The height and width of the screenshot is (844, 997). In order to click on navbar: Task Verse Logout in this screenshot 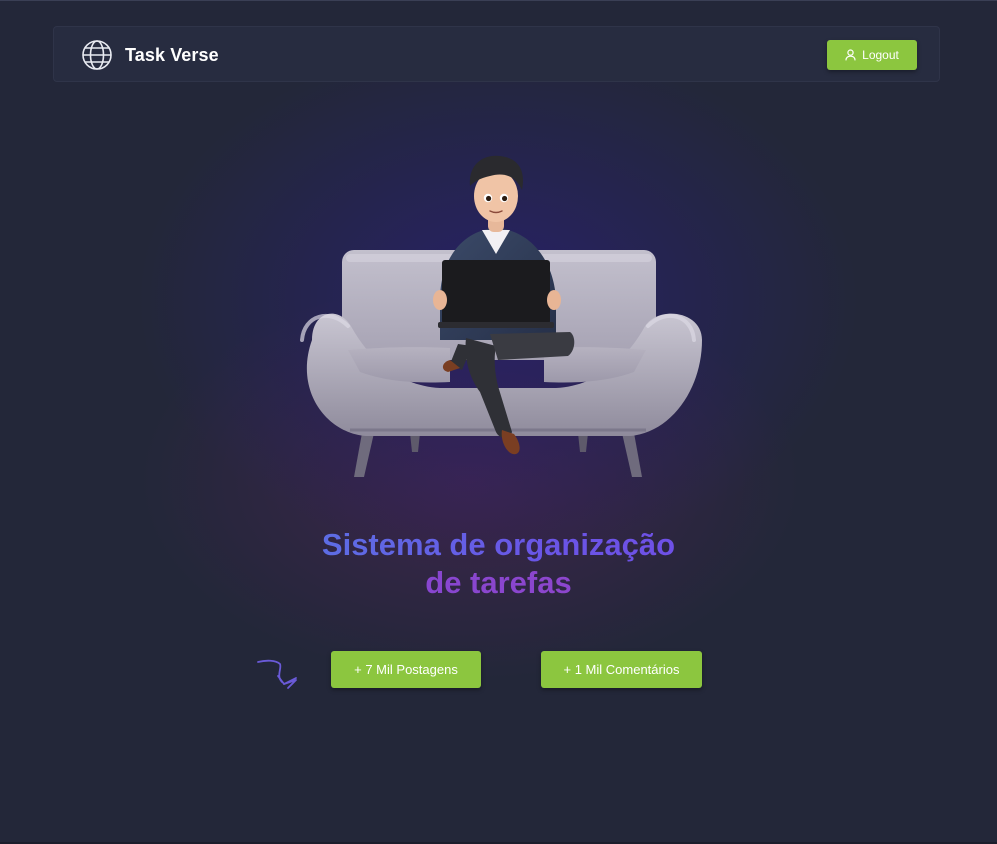, I will do `click(496, 54)`.